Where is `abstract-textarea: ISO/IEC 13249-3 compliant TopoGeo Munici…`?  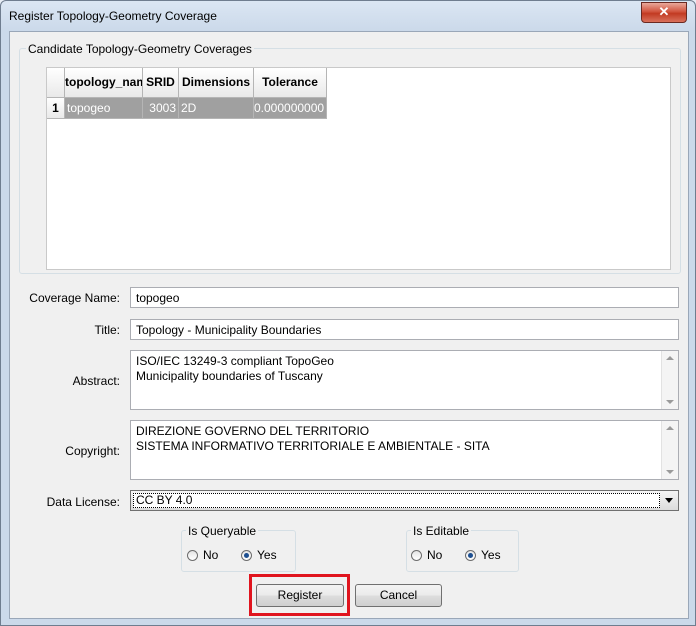 abstract-textarea: ISO/IEC 13249-3 compliant TopoGeo Munici… is located at coordinates (404, 380).